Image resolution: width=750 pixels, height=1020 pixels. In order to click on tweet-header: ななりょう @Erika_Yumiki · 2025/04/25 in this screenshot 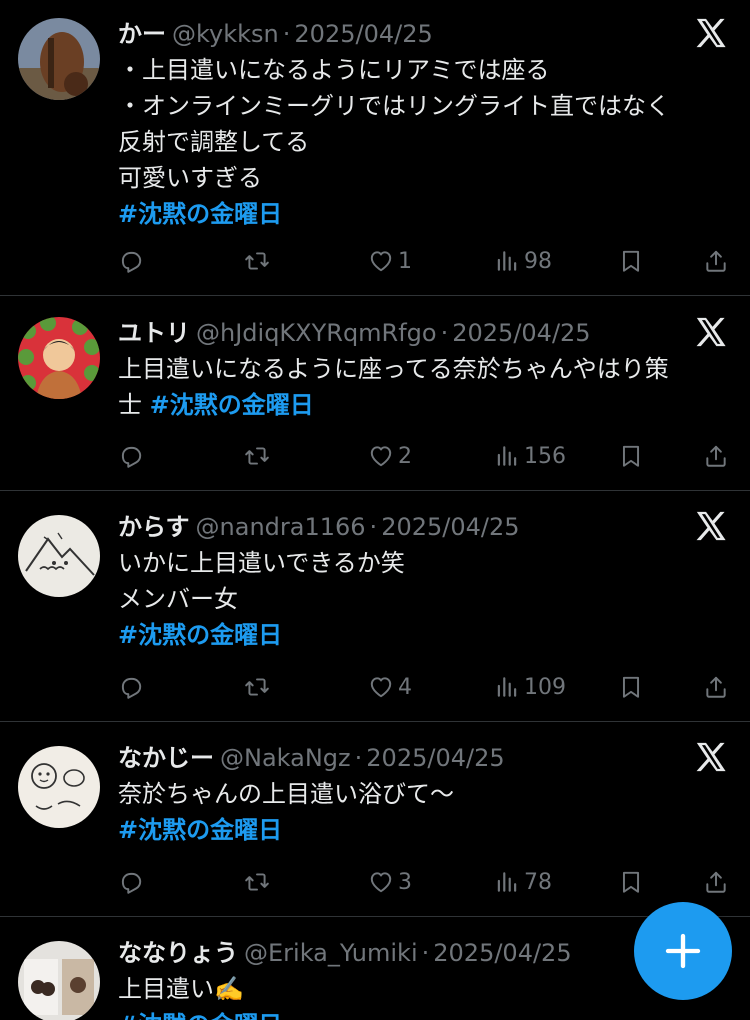, I will do `click(345, 953)`.